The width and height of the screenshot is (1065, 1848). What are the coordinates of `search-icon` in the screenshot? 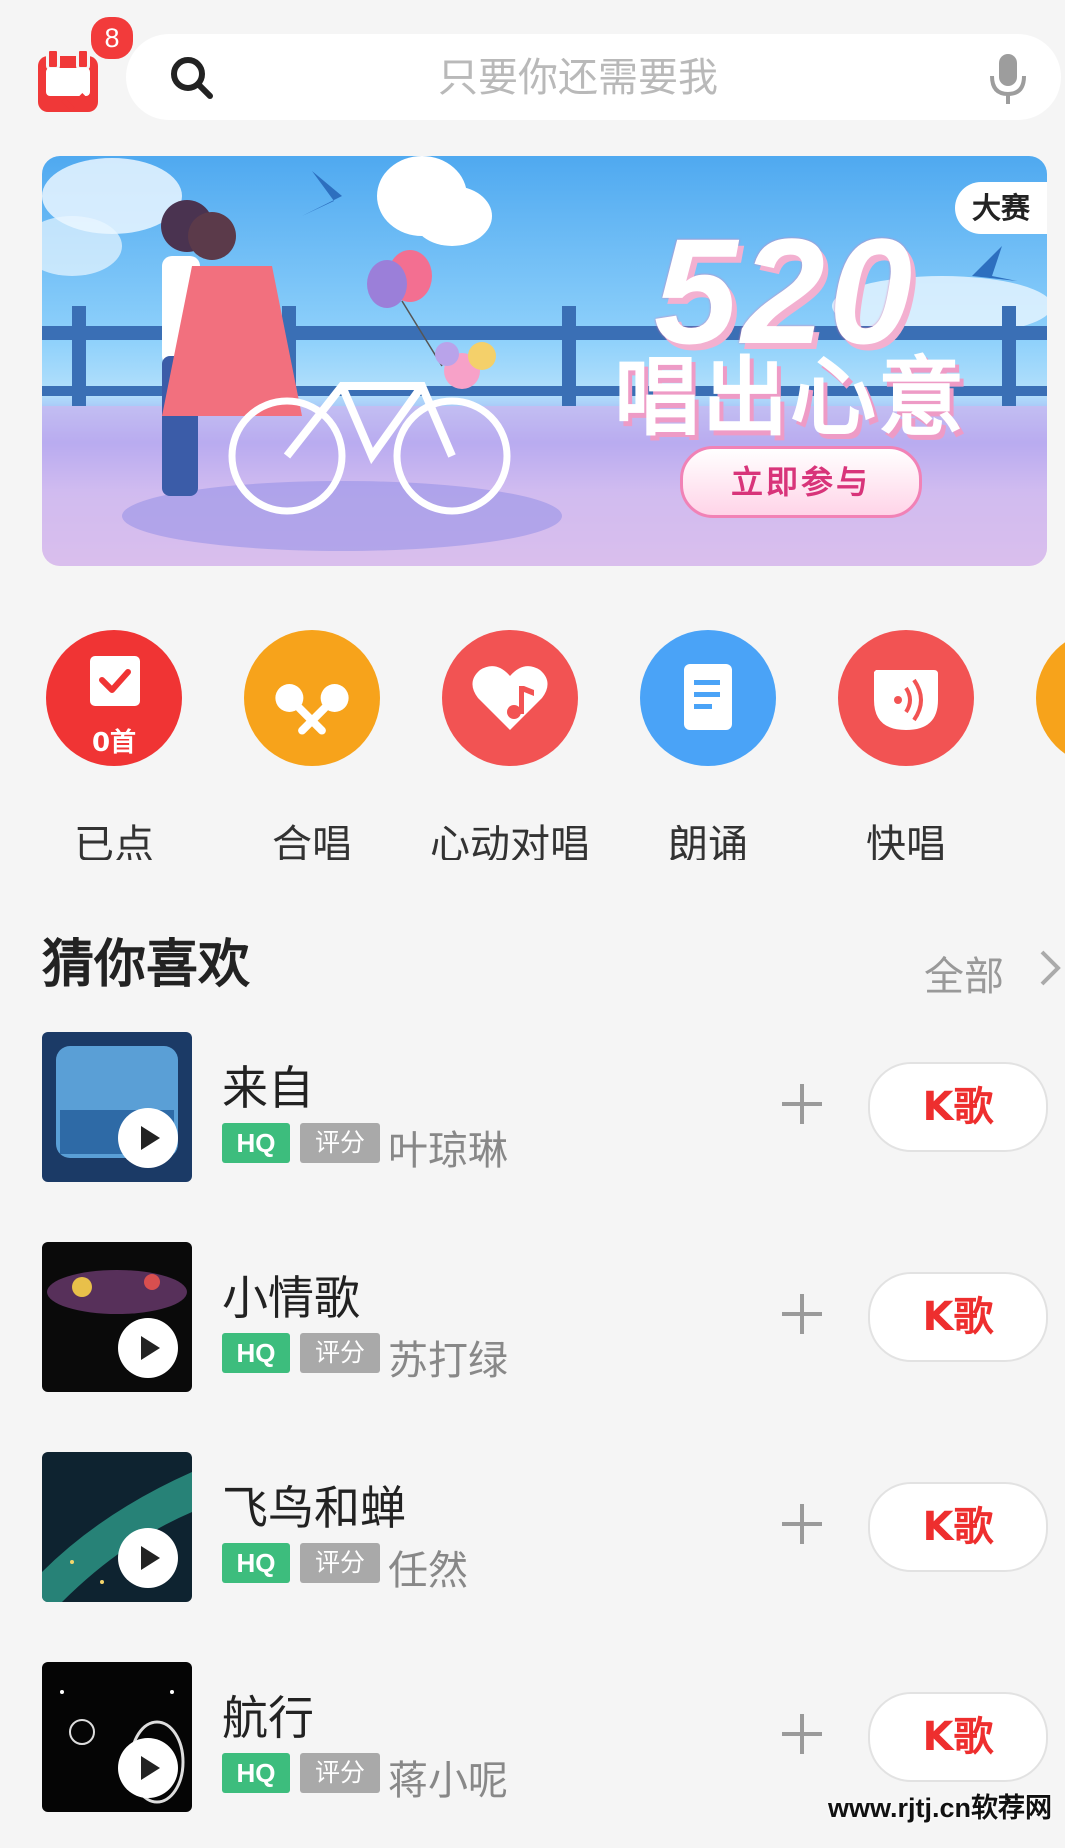 It's located at (192, 78).